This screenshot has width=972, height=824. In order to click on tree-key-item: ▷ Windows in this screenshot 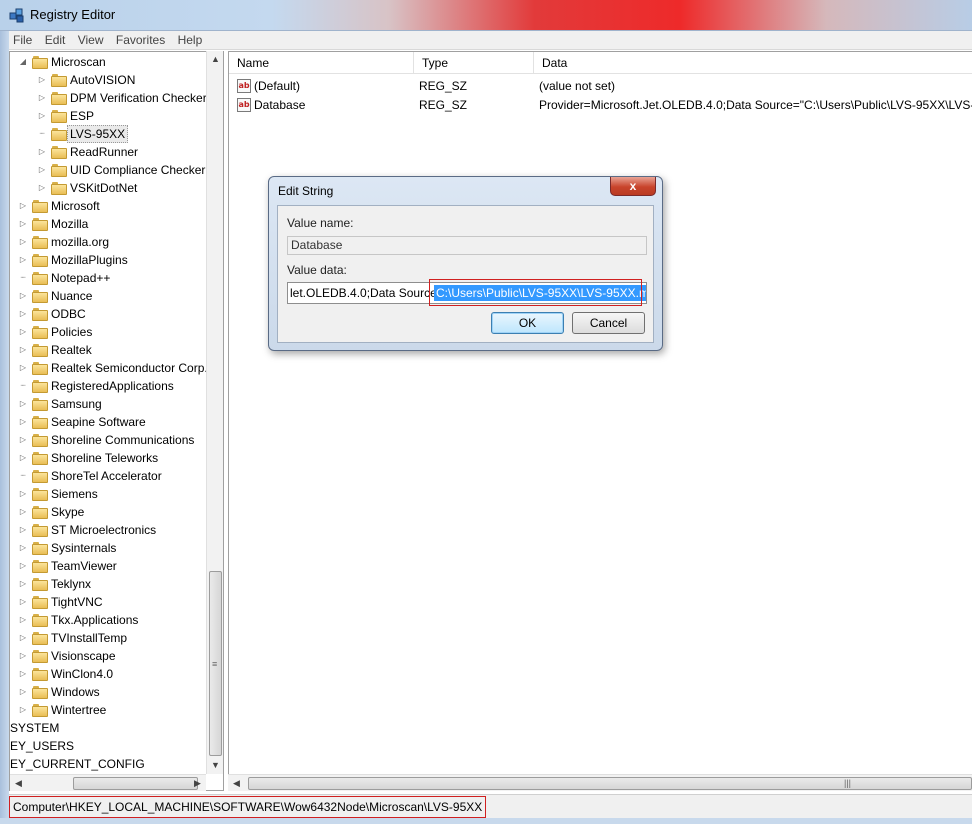, I will do `click(120, 692)`.